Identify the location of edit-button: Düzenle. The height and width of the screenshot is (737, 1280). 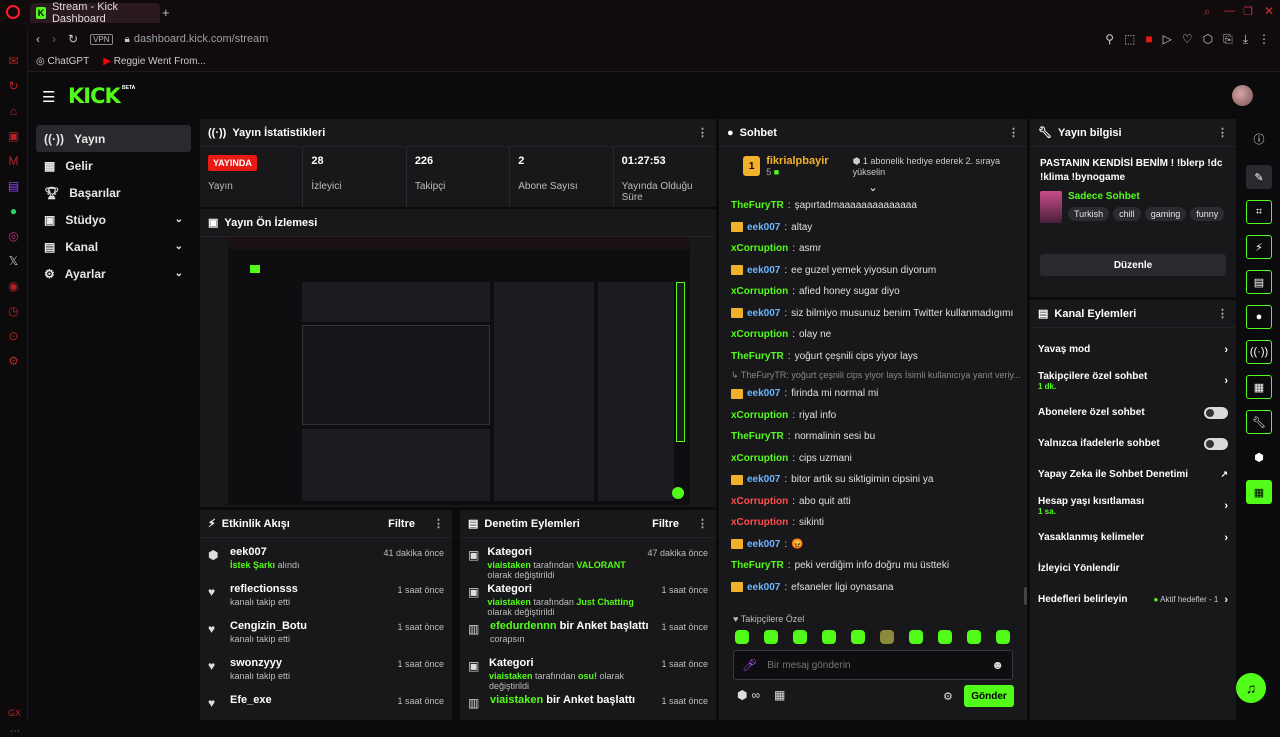
(1133, 265).